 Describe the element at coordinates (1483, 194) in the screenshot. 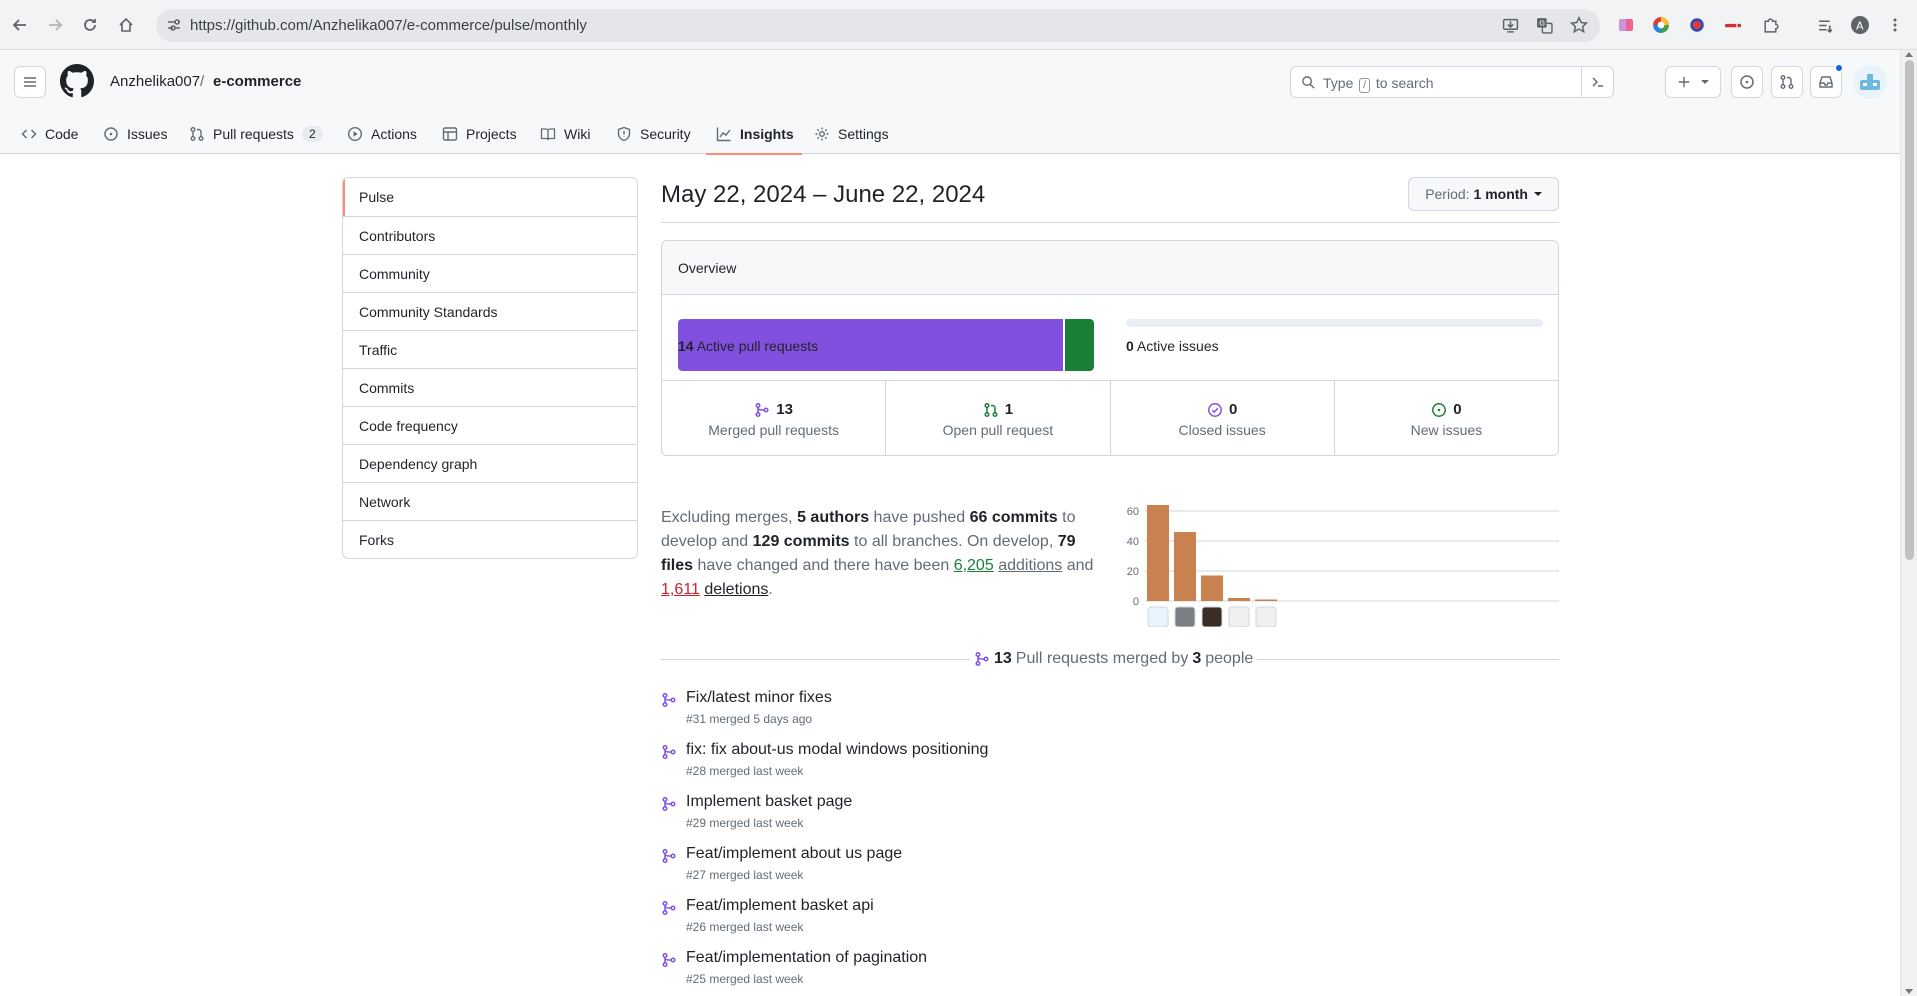

I see `period-dropdown: Period: 1 month` at that location.